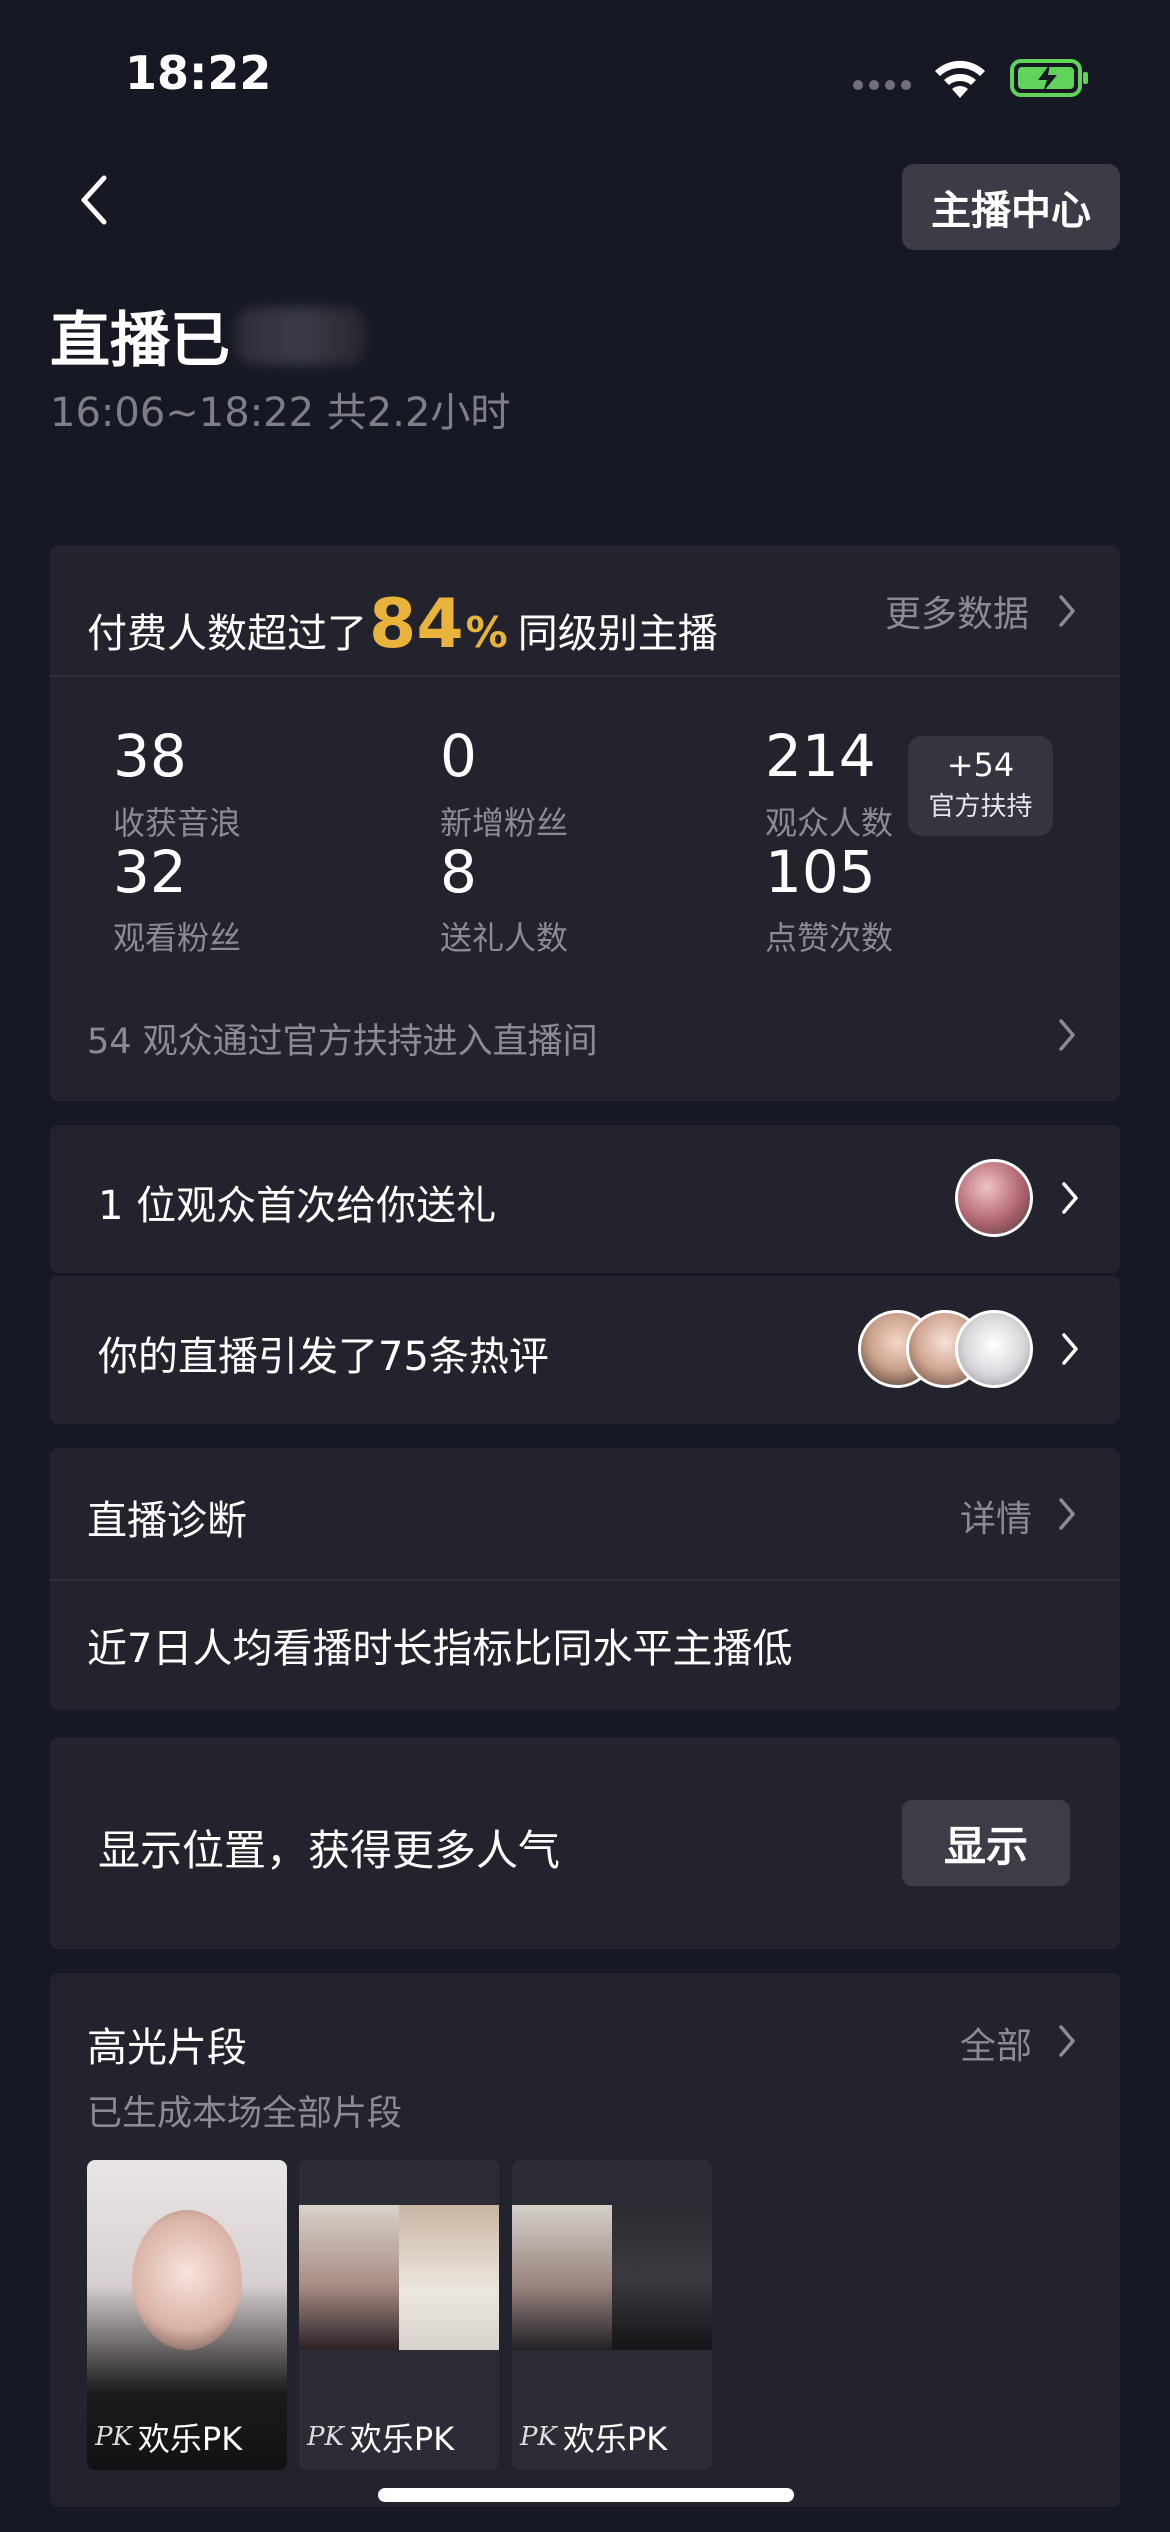 The image size is (1170, 2532). I want to click on stat-value-viewers: 214, so click(820, 756).